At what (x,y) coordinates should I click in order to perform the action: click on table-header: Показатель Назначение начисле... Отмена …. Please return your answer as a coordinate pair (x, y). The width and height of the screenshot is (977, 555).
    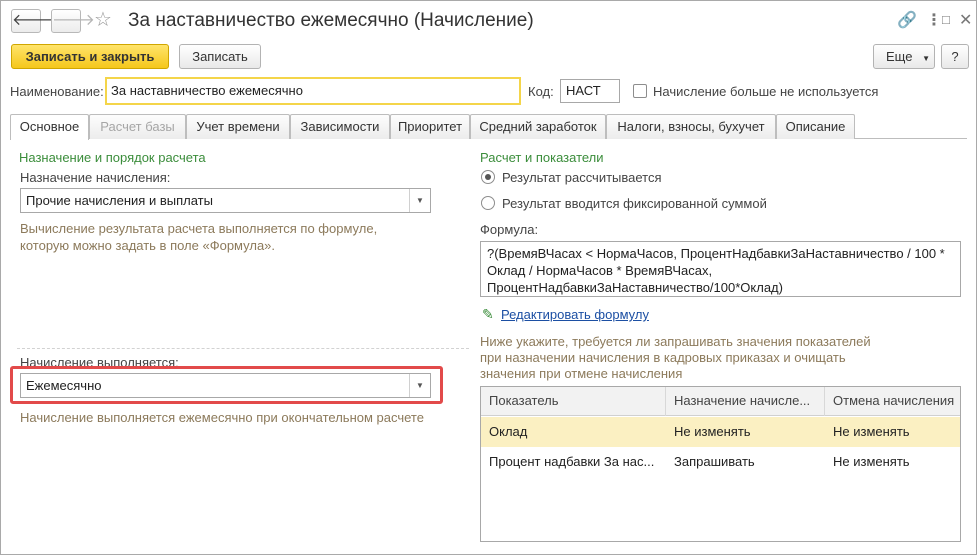
    Looking at the image, I should click on (720, 401).